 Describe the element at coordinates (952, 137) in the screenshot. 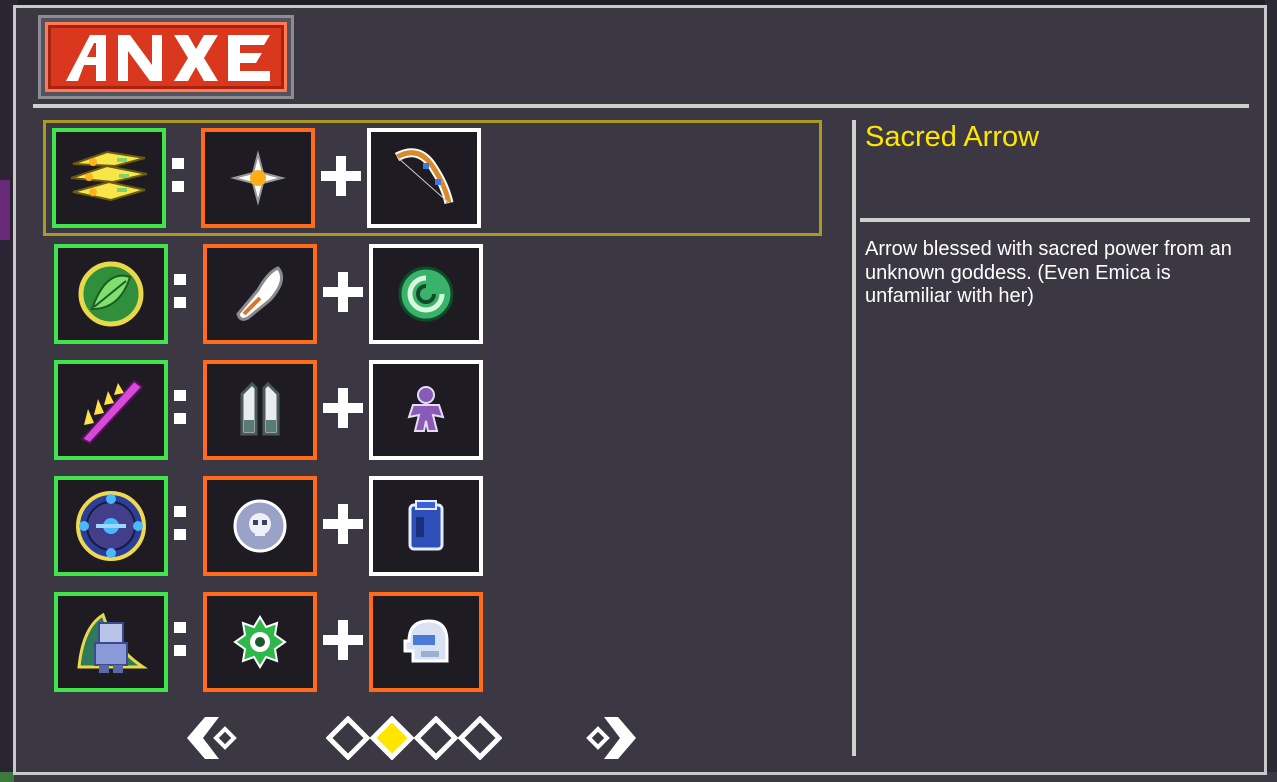

I see `item-name: Sacred Arrow` at that location.